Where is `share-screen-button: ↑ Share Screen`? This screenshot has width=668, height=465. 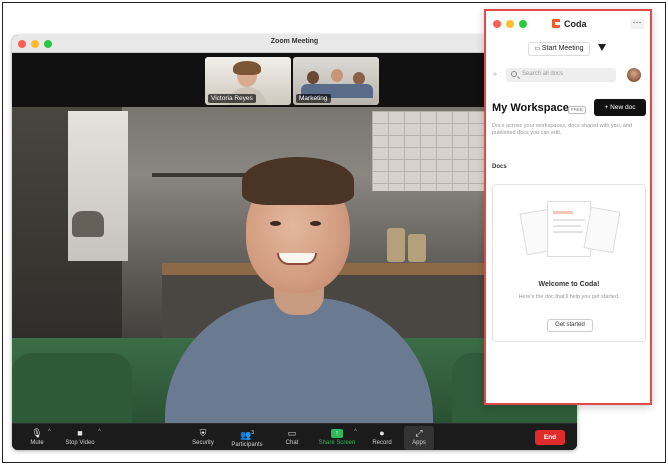
share-screen-button: ↑ Share Screen is located at coordinates (337, 438).